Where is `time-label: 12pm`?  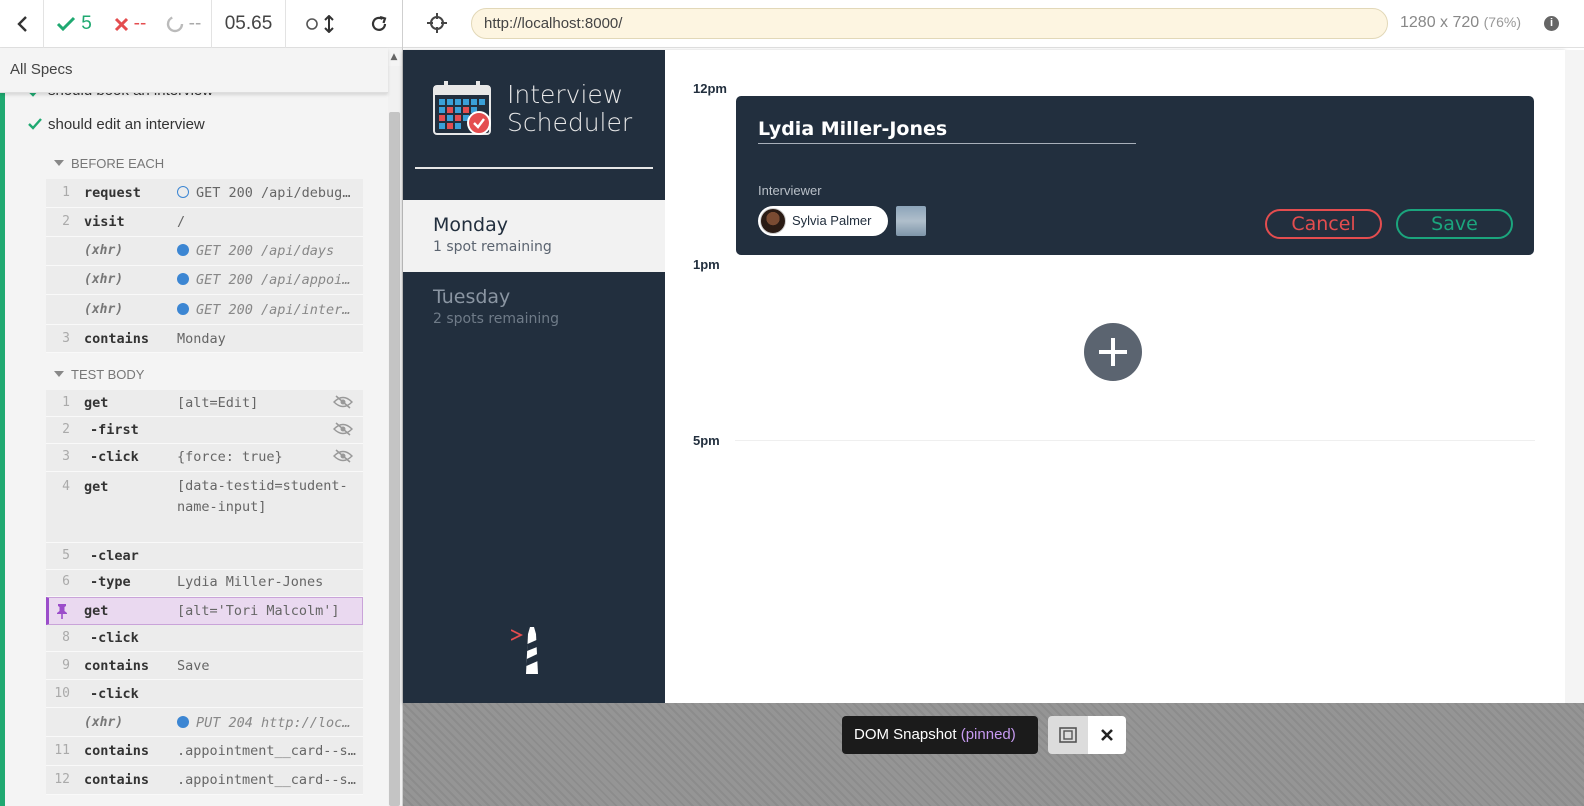
time-label: 12pm is located at coordinates (710, 88).